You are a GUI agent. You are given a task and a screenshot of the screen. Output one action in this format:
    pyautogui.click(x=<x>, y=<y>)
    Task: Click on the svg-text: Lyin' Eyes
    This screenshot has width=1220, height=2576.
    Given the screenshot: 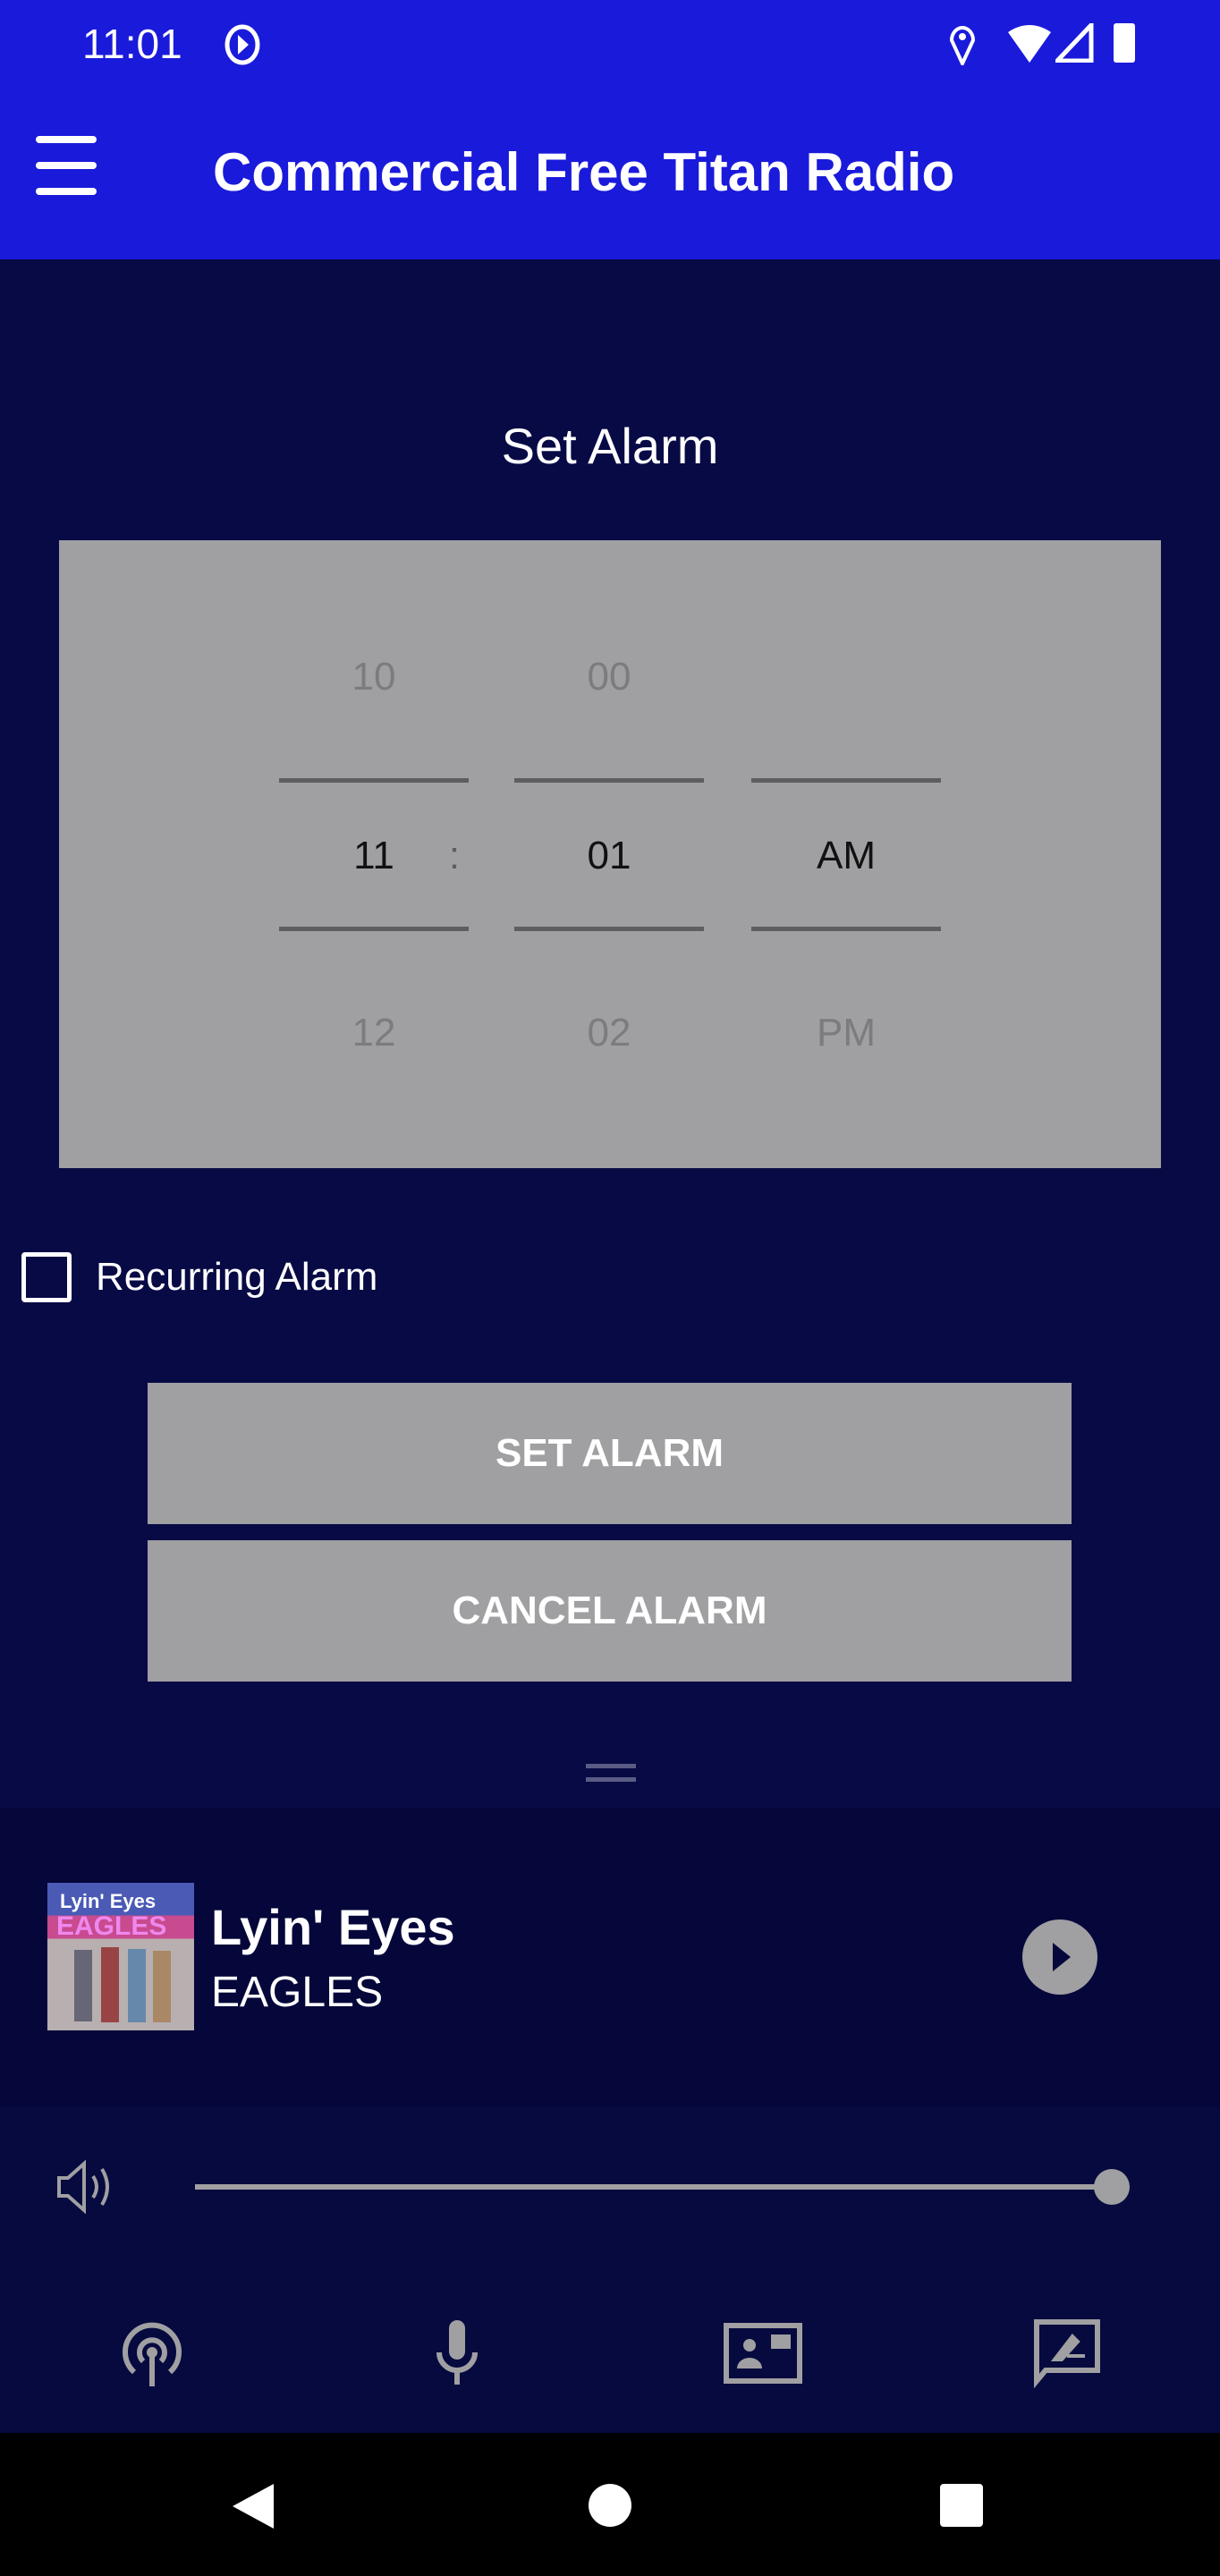 What is the action you would take?
    pyautogui.click(x=108, y=1901)
    